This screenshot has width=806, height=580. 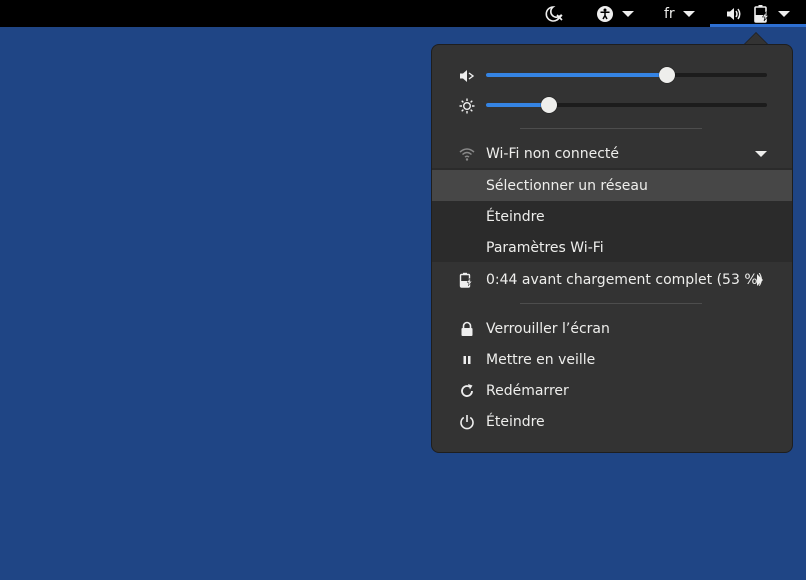 What do you see at coordinates (756, 38) in the screenshot?
I see `menu-pointer` at bounding box center [756, 38].